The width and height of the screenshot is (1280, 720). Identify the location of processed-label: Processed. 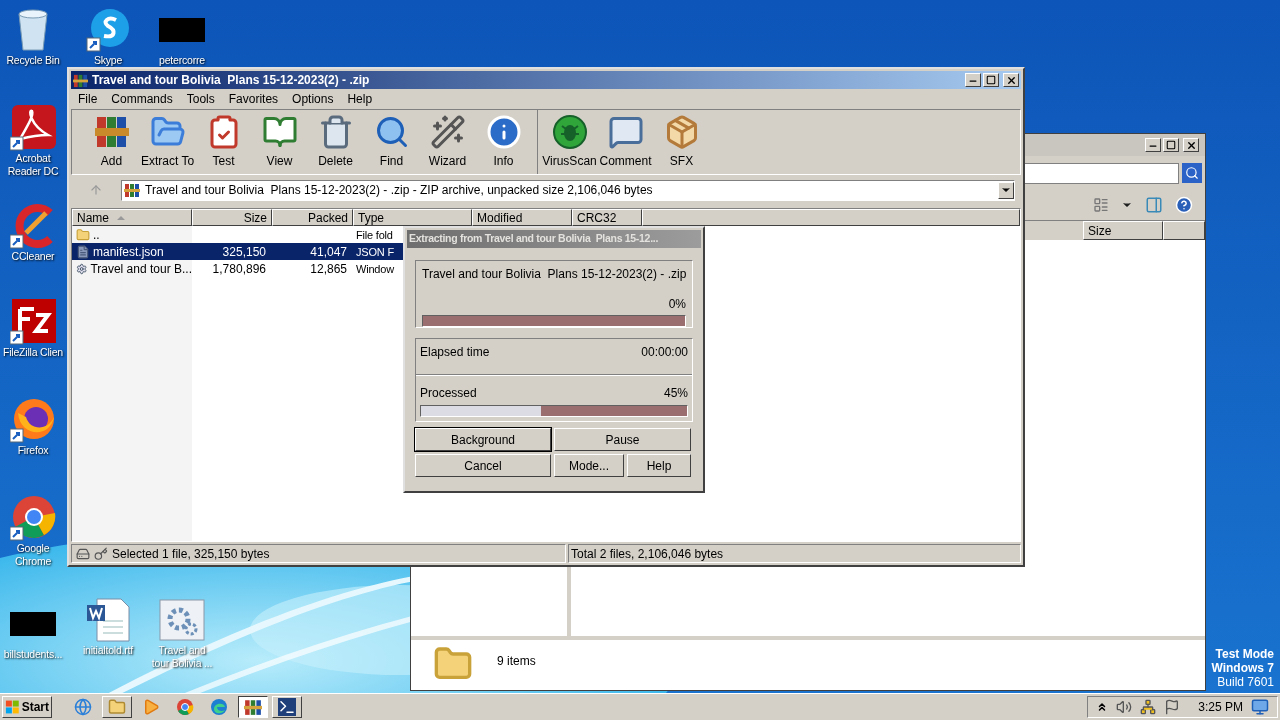
(448, 393).